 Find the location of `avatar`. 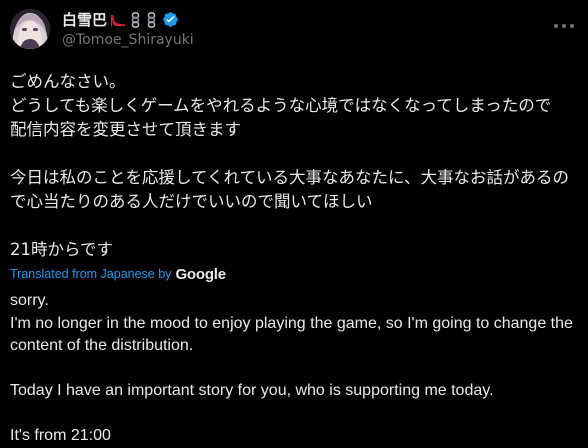

avatar is located at coordinates (30, 29).